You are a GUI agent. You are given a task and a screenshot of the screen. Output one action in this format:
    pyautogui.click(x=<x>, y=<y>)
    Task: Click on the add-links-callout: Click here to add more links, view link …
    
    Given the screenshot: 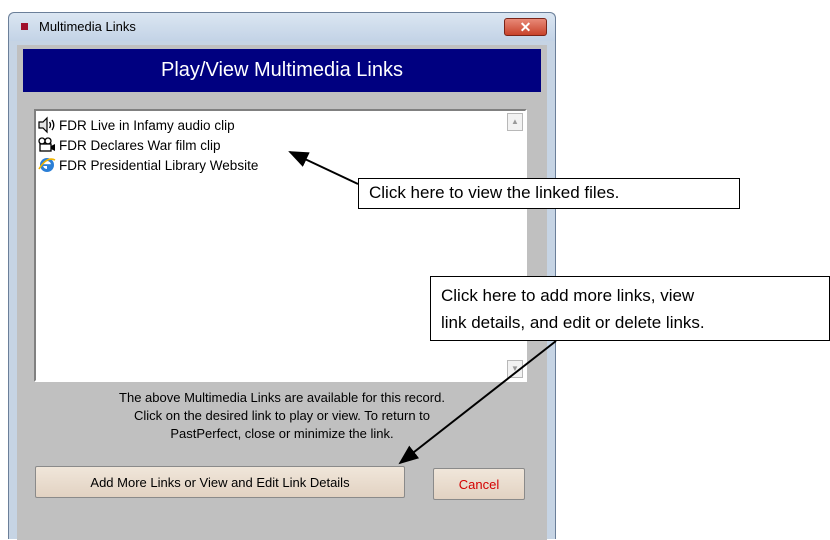 What is the action you would take?
    pyautogui.click(x=630, y=308)
    